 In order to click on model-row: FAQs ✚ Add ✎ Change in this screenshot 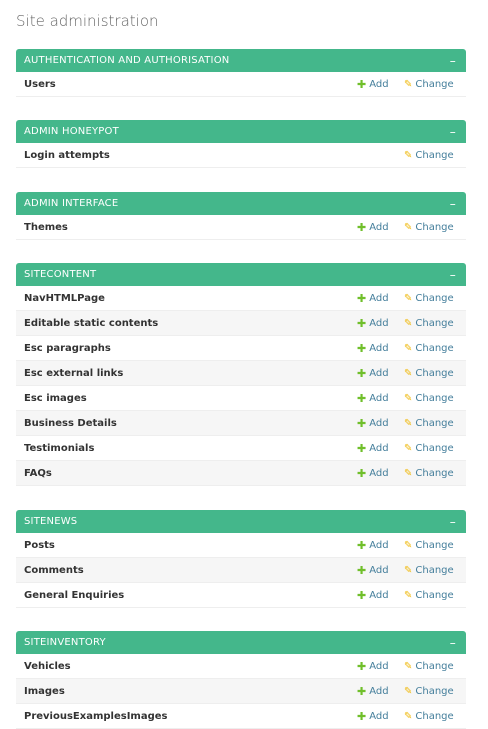, I will do `click(241, 473)`.